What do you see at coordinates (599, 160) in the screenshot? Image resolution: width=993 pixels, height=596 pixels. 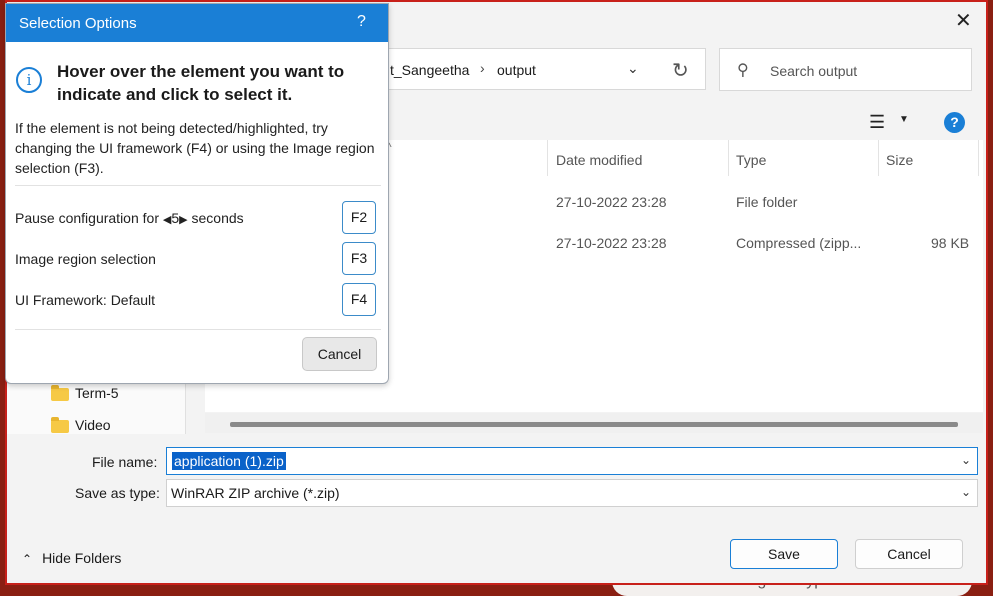 I see `column-header-date-modified: Date modified` at bounding box center [599, 160].